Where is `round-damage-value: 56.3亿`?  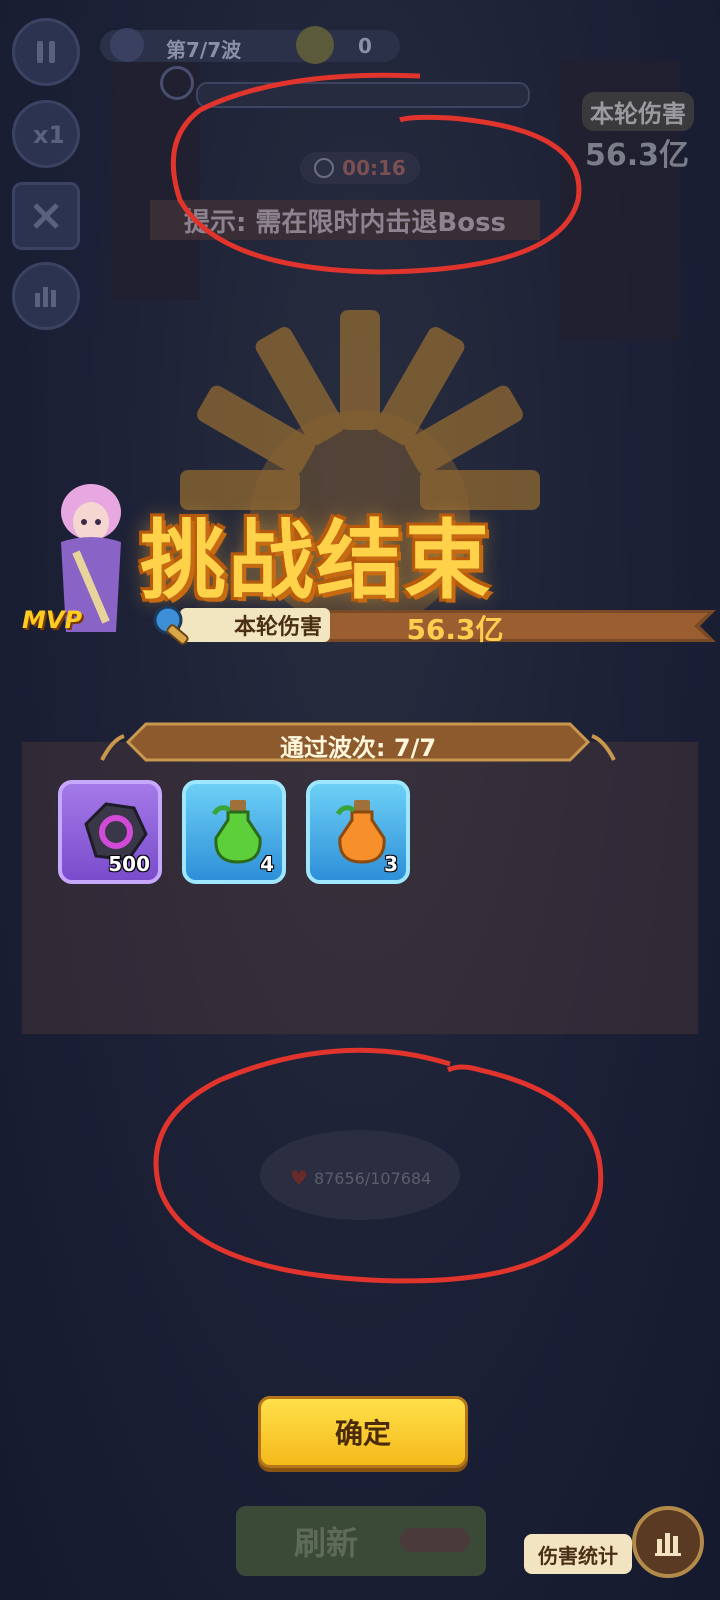
round-damage-value: 56.3亿 is located at coordinates (637, 155).